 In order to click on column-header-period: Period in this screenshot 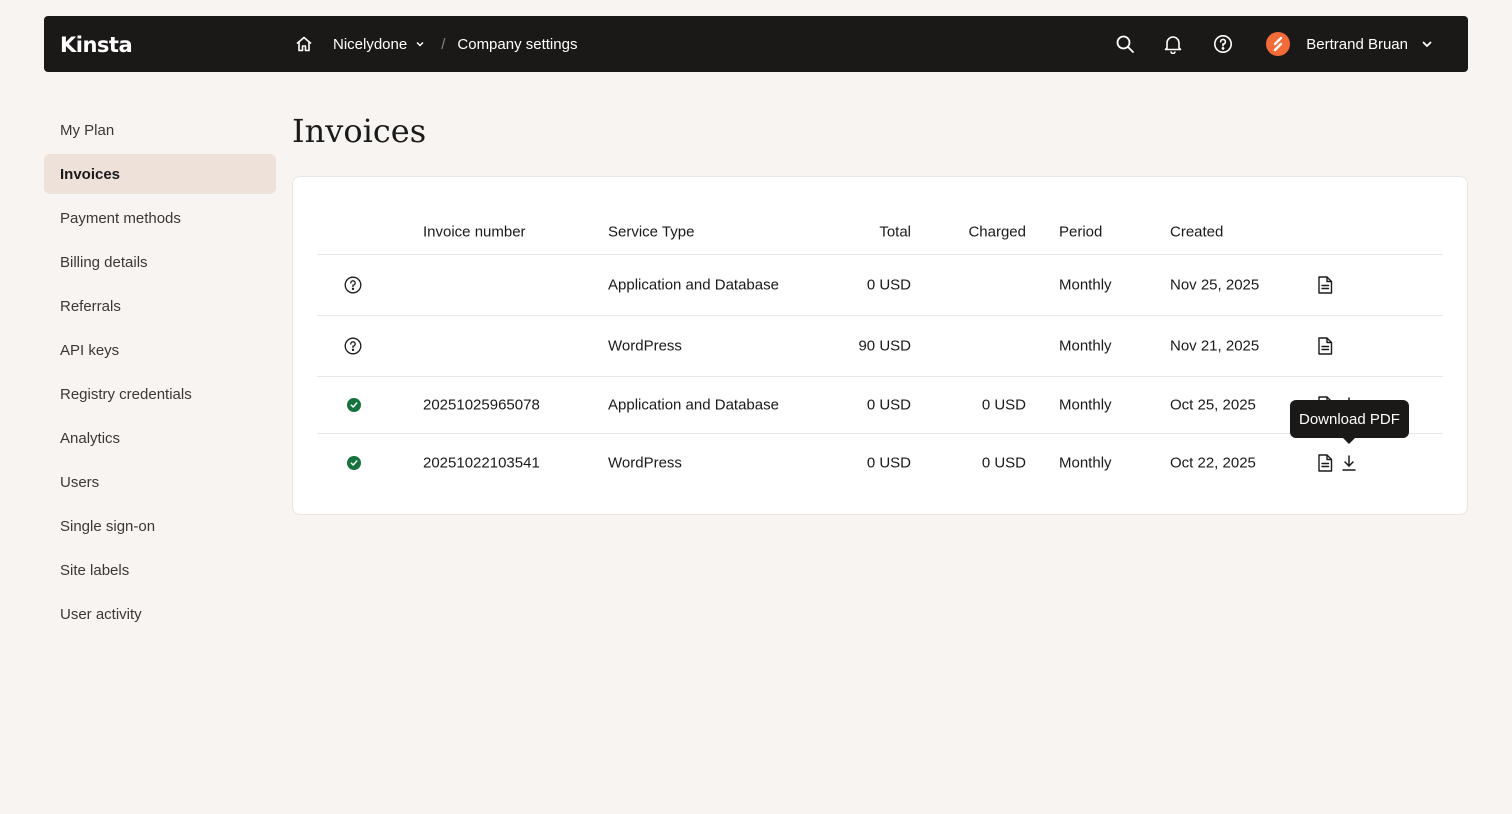, I will do `click(1081, 231)`.